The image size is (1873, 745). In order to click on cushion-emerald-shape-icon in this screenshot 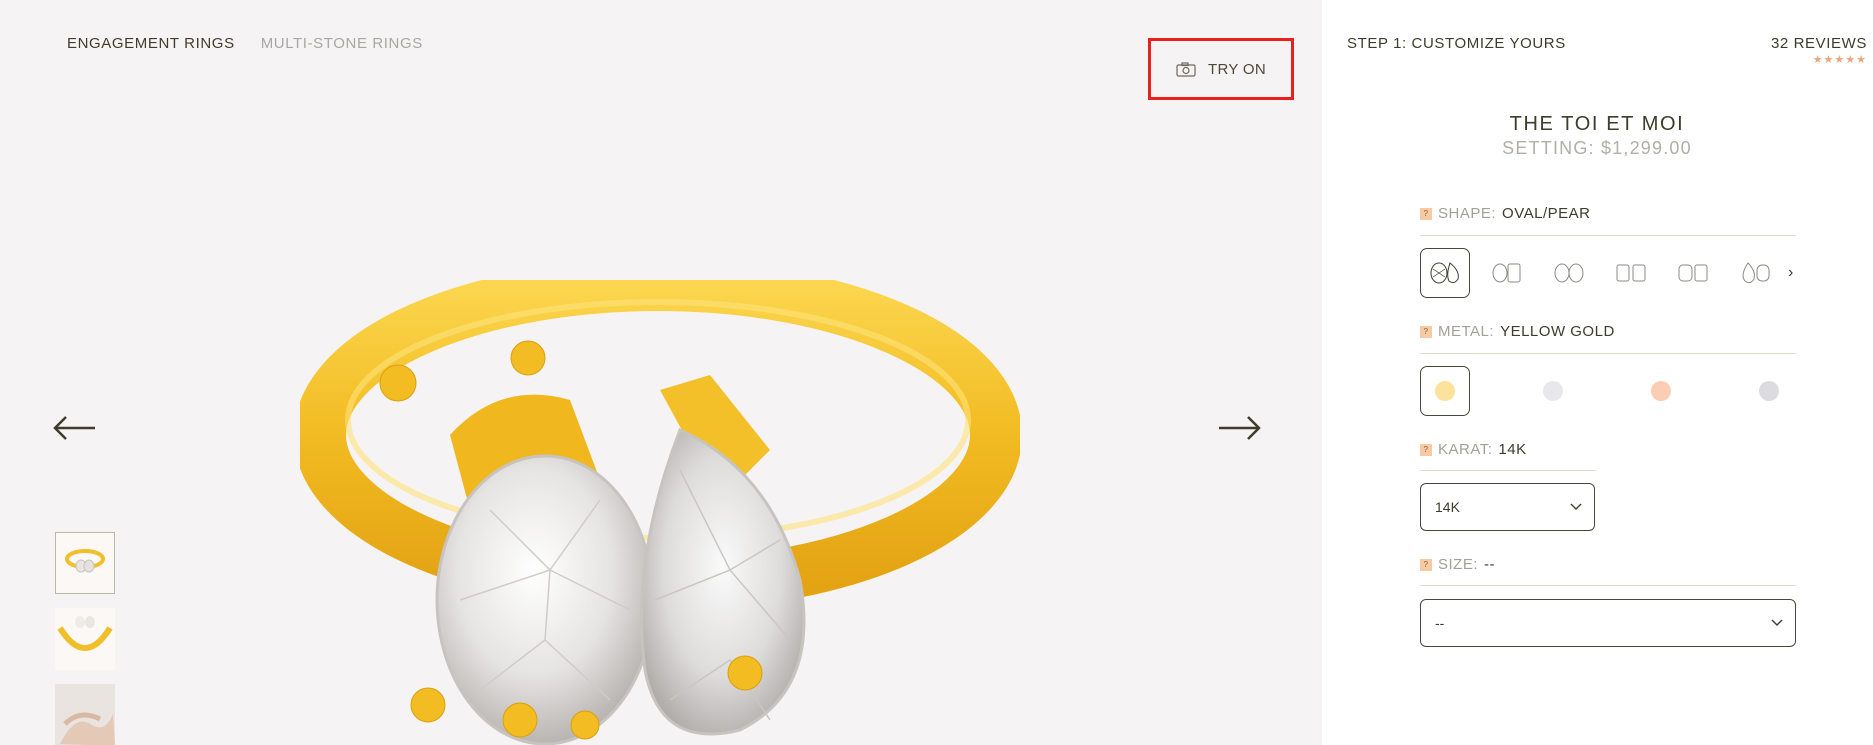, I will do `click(1693, 273)`.